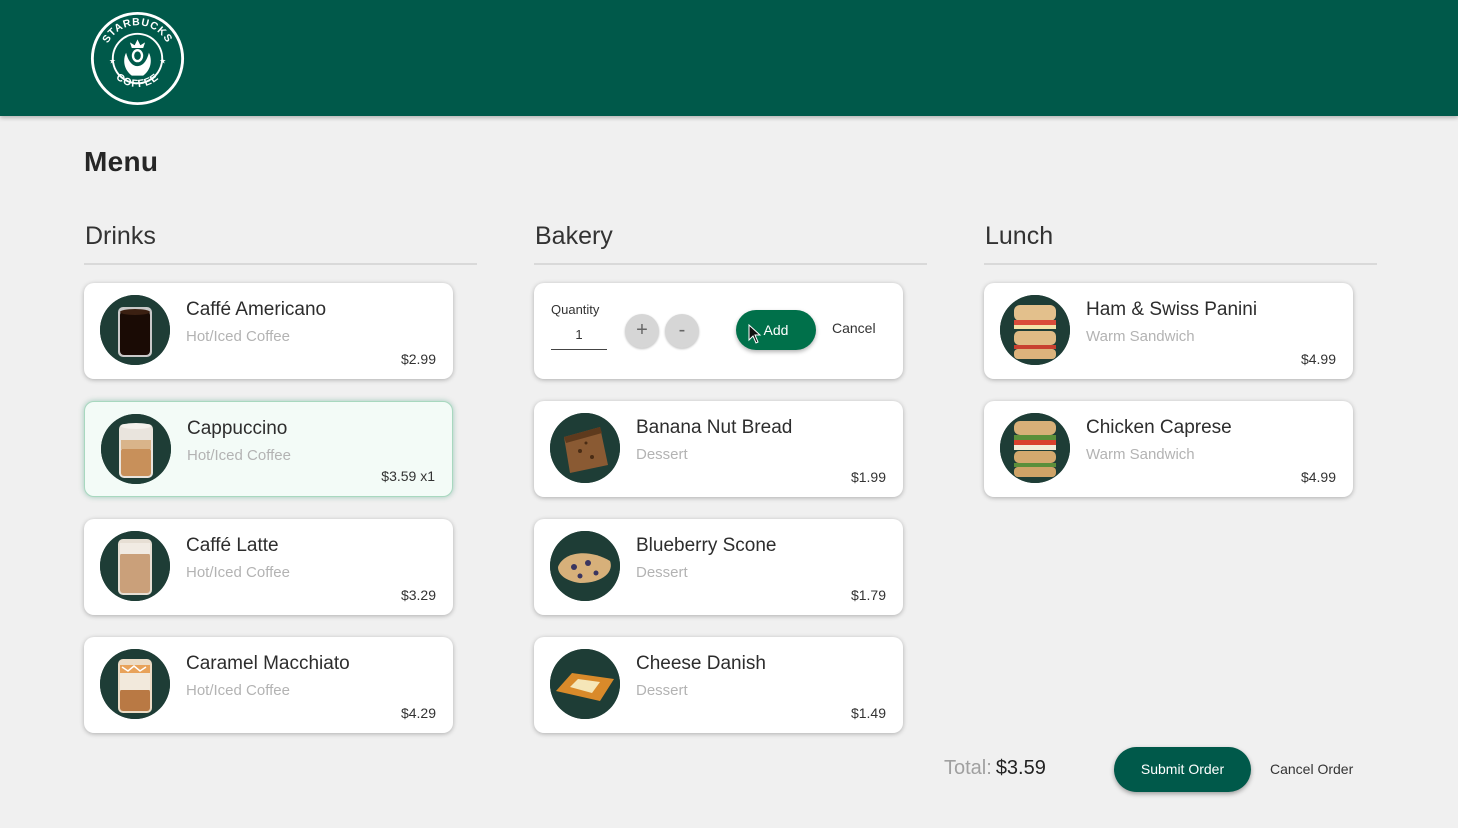 The height and width of the screenshot is (828, 1458). What do you see at coordinates (135, 330) in the screenshot?
I see `americano-image` at bounding box center [135, 330].